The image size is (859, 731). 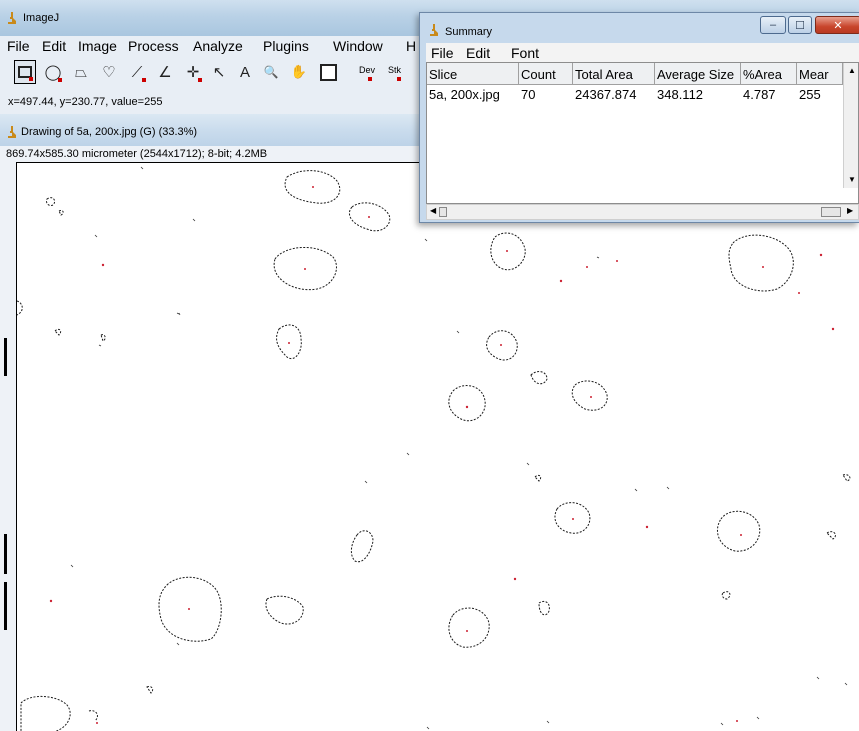 What do you see at coordinates (850, 210) in the screenshot?
I see `scroll-right-arrow-icon: ▶` at bounding box center [850, 210].